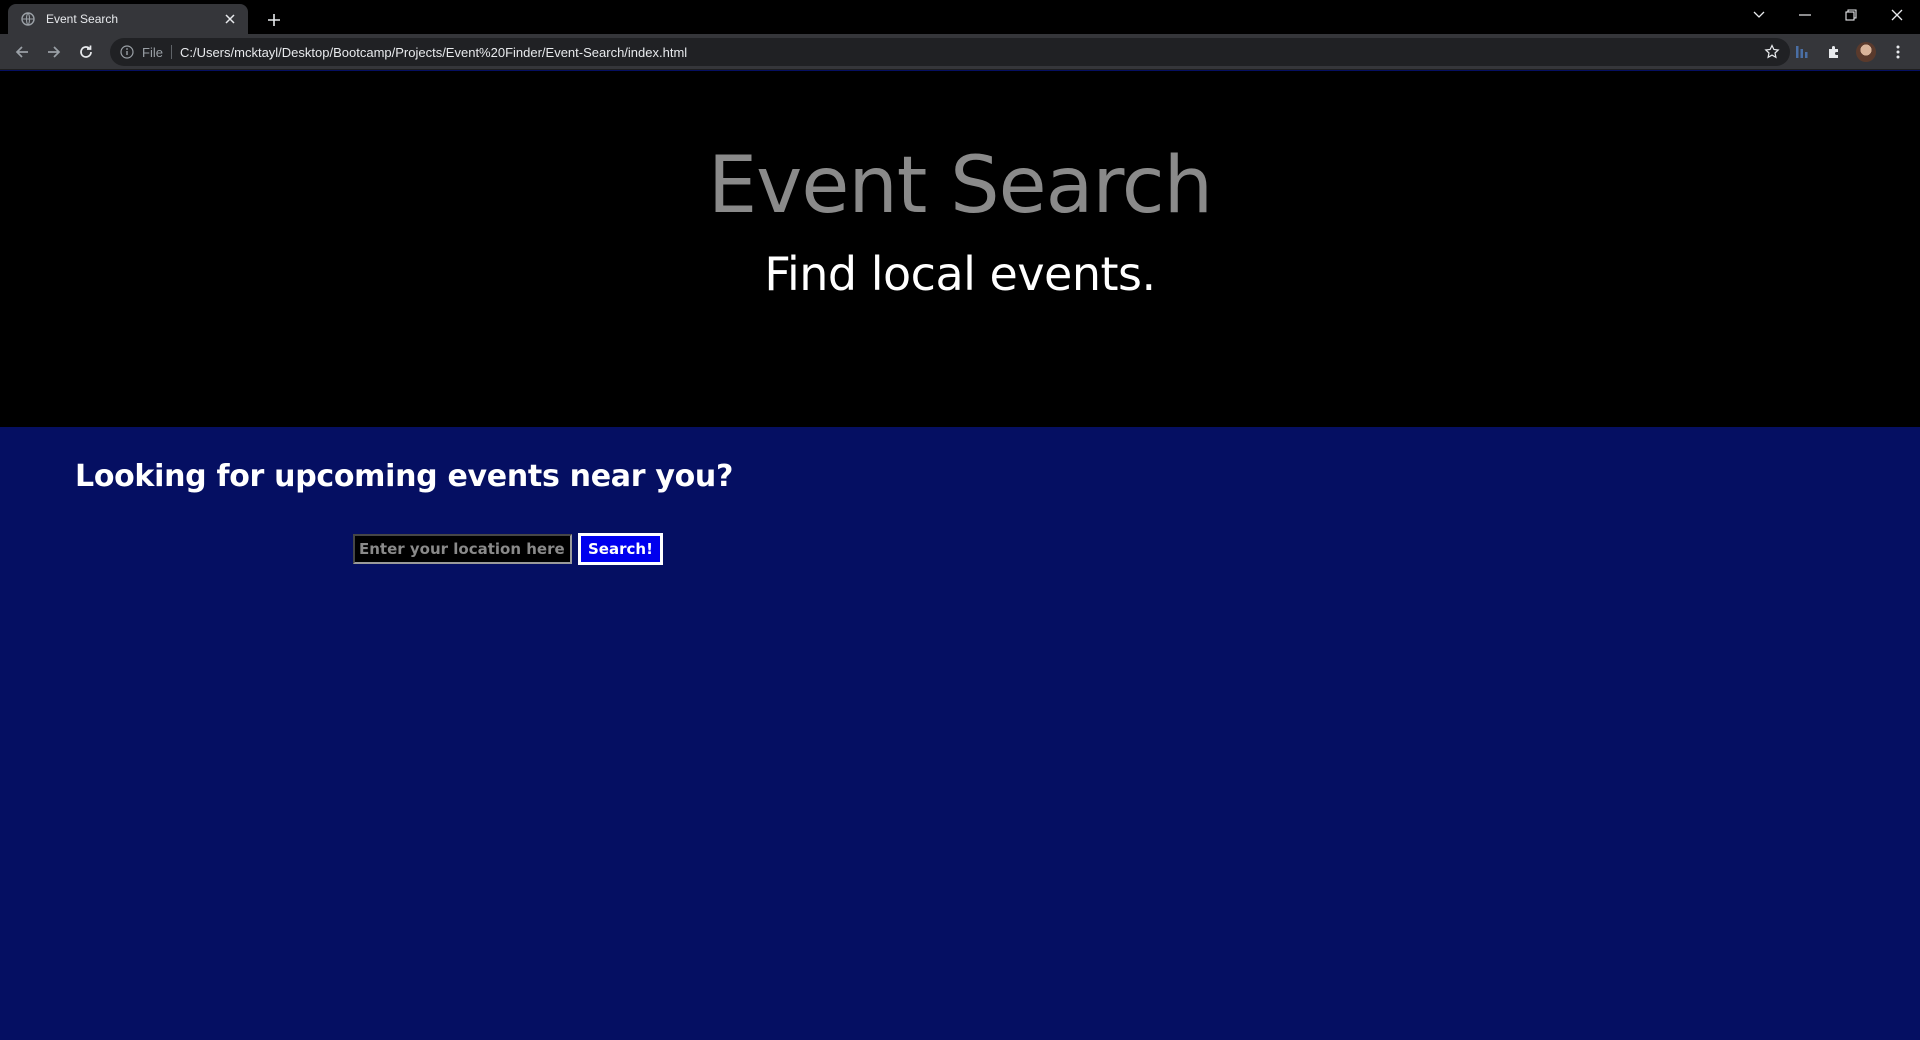  I want to click on minimize-icon, so click(1805, 15).